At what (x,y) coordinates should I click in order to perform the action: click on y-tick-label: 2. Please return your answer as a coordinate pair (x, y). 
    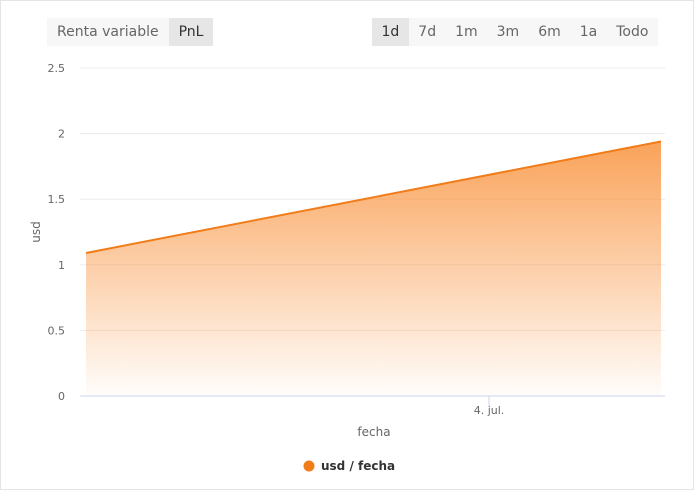
    Looking at the image, I should click on (61, 134).